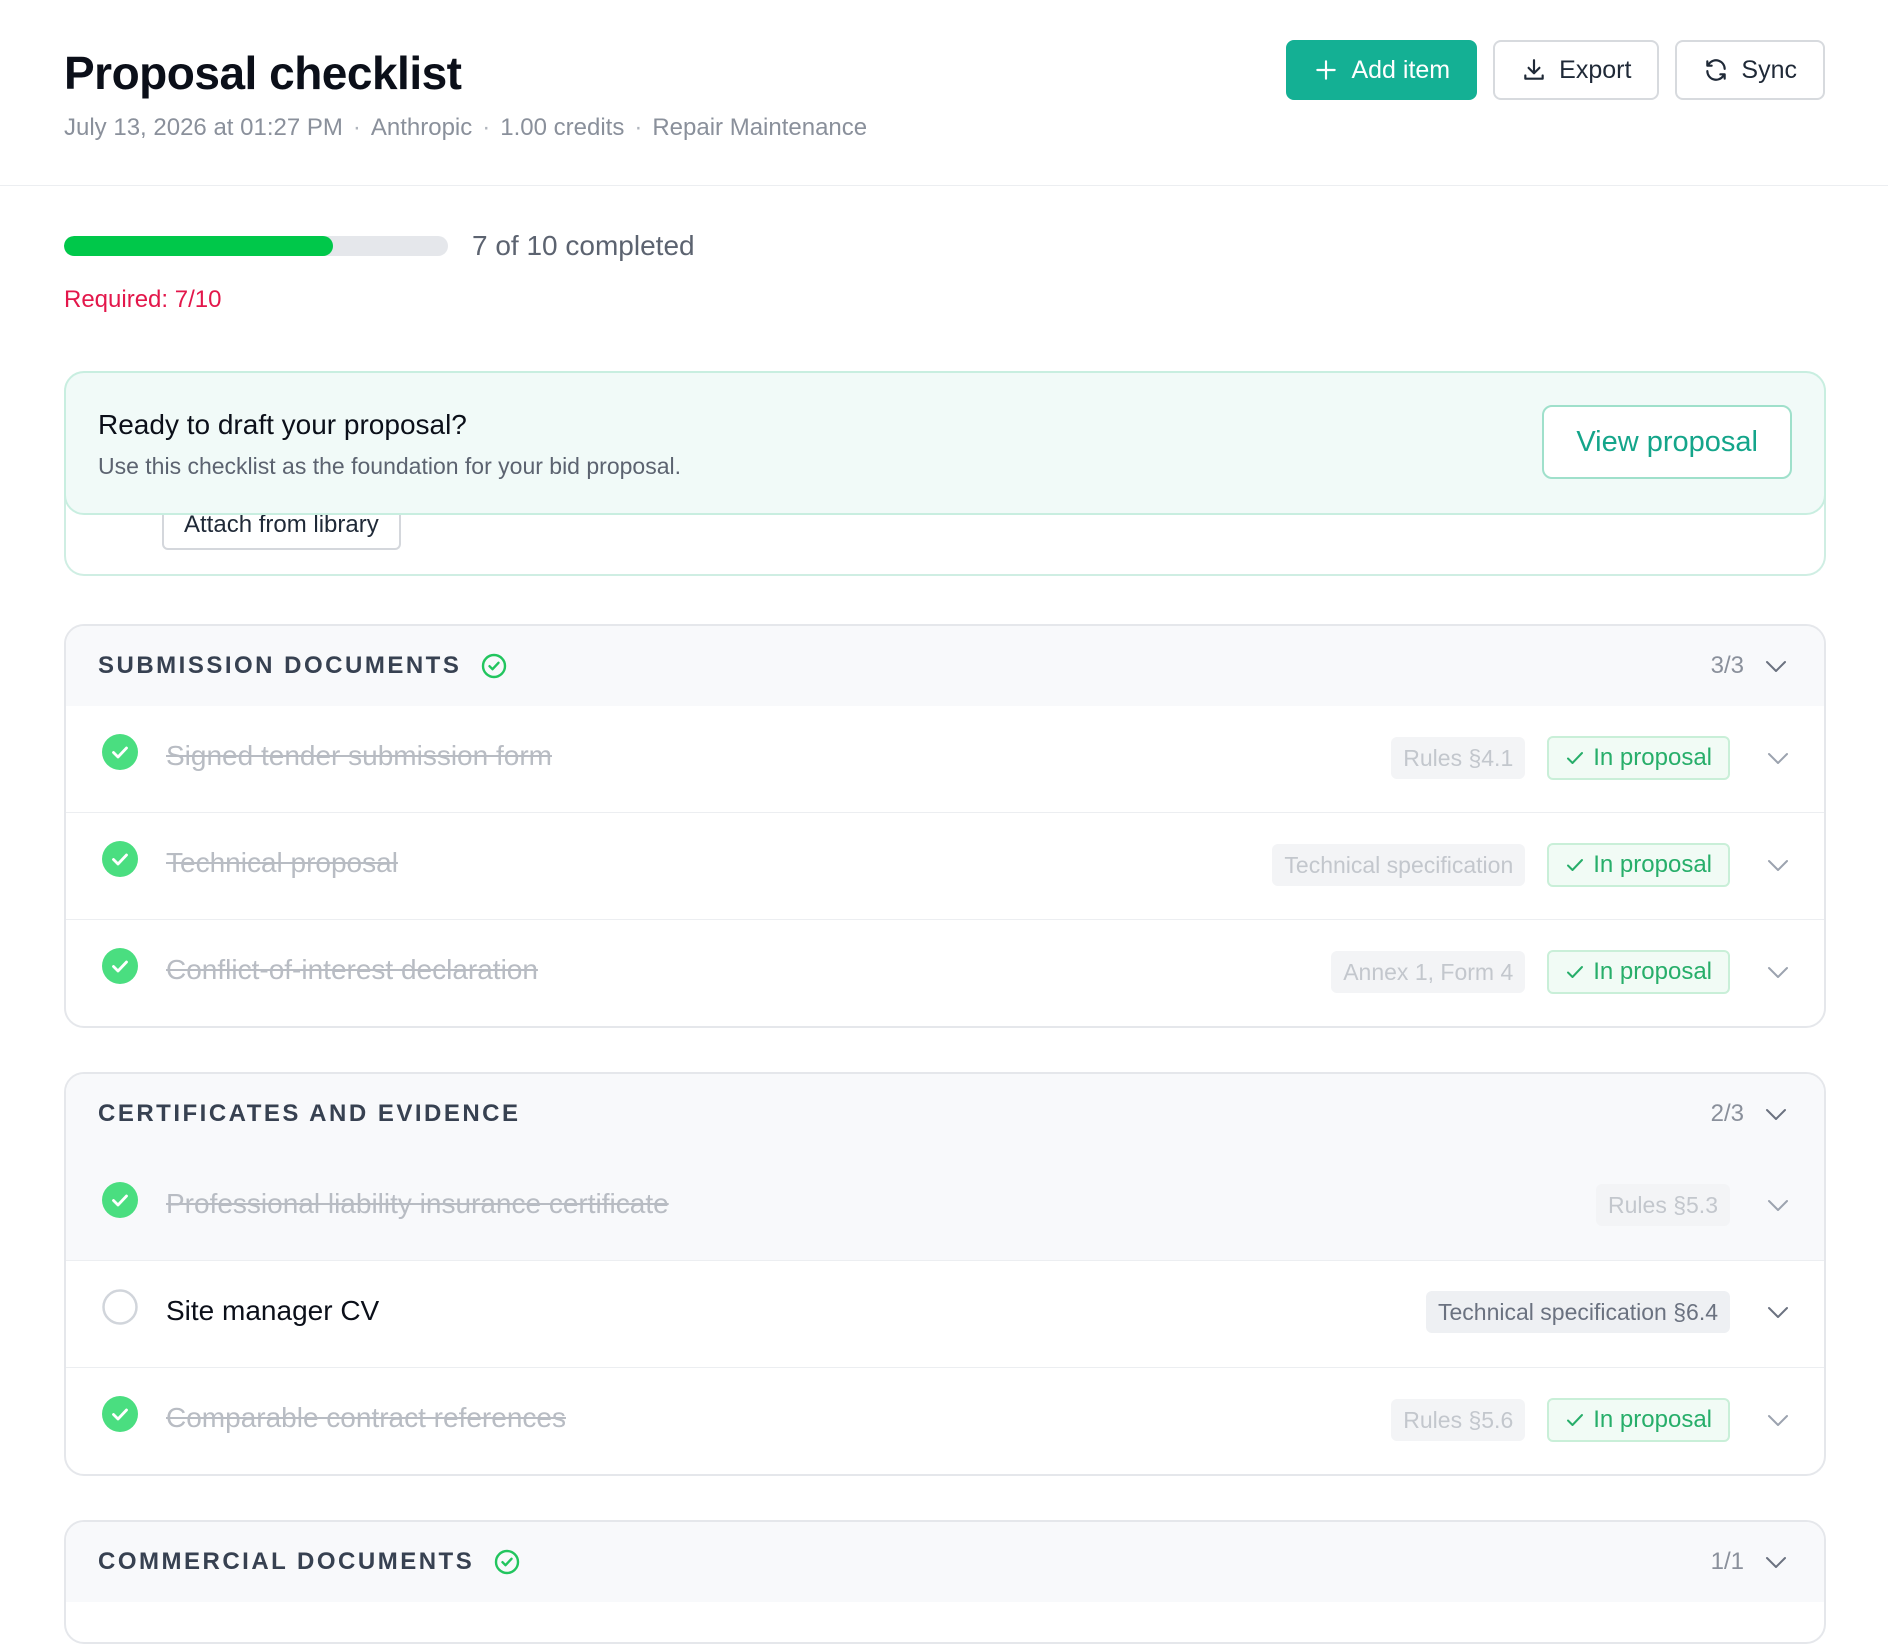 This screenshot has width=1888, height=1644. What do you see at coordinates (1326, 70) in the screenshot?
I see `plus-icon` at bounding box center [1326, 70].